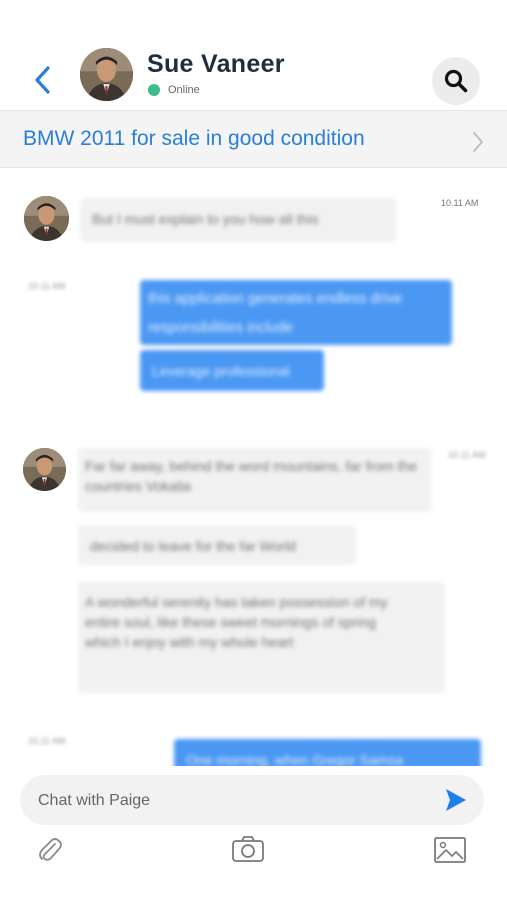 Image resolution: width=507 pixels, height=900 pixels. Describe the element at coordinates (456, 800) in the screenshot. I see `send-icon` at that location.